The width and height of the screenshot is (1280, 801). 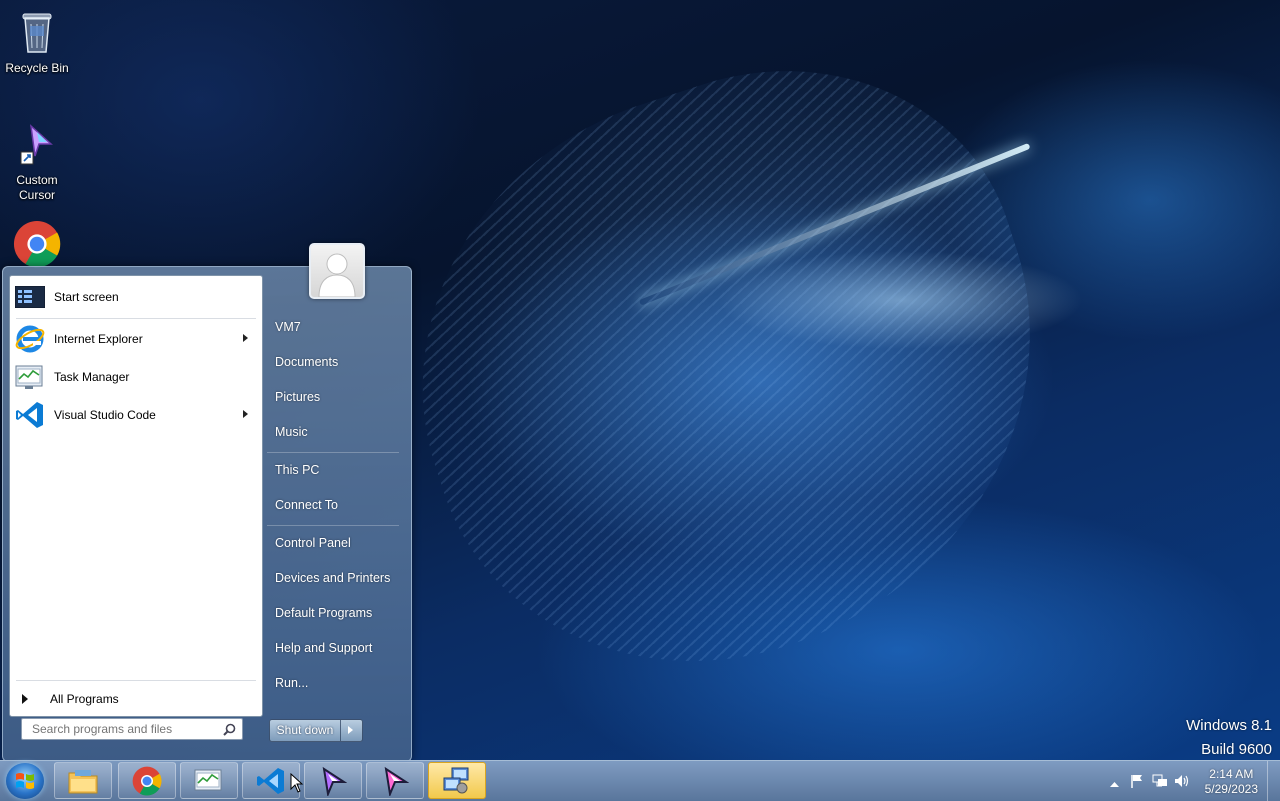 I want to click on shutdown-options-button, so click(x=351, y=730).